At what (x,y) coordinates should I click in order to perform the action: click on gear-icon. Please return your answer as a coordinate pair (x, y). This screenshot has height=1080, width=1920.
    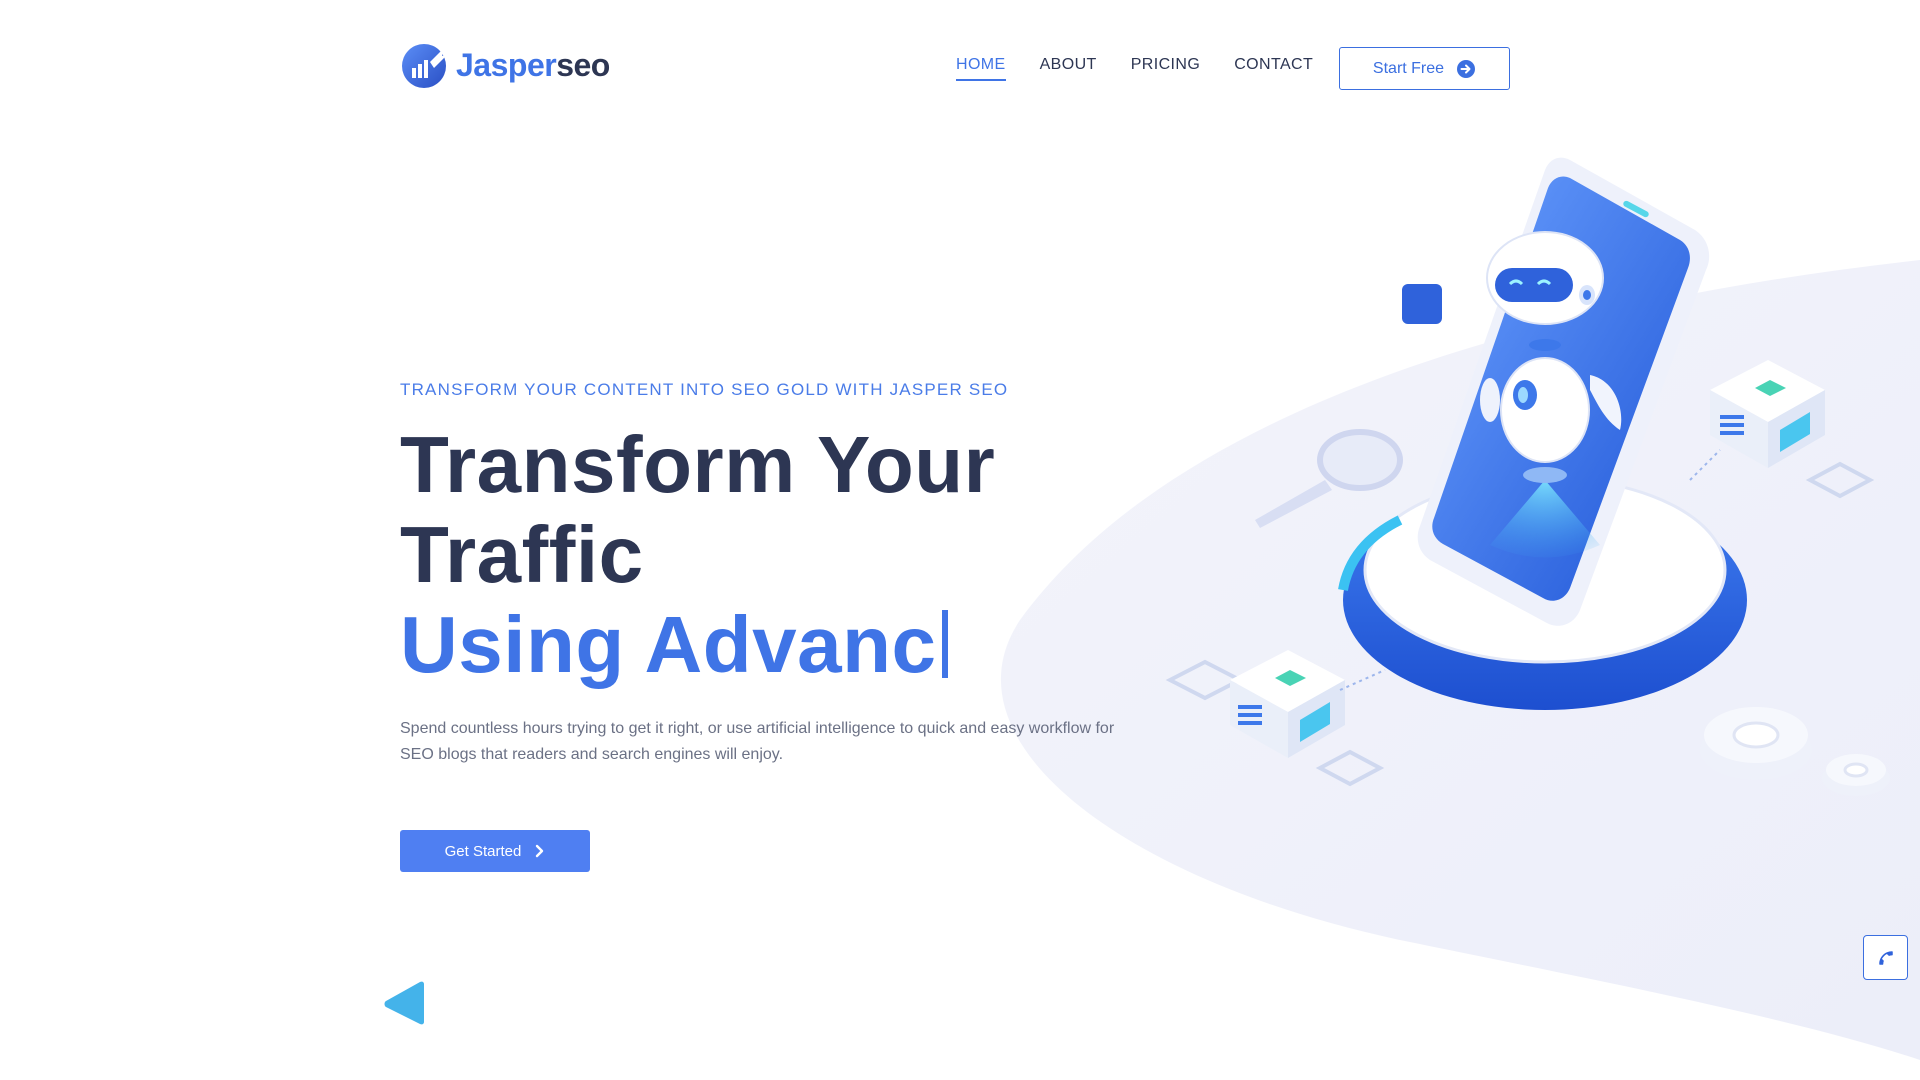
    Looking at the image, I should click on (1795, 751).